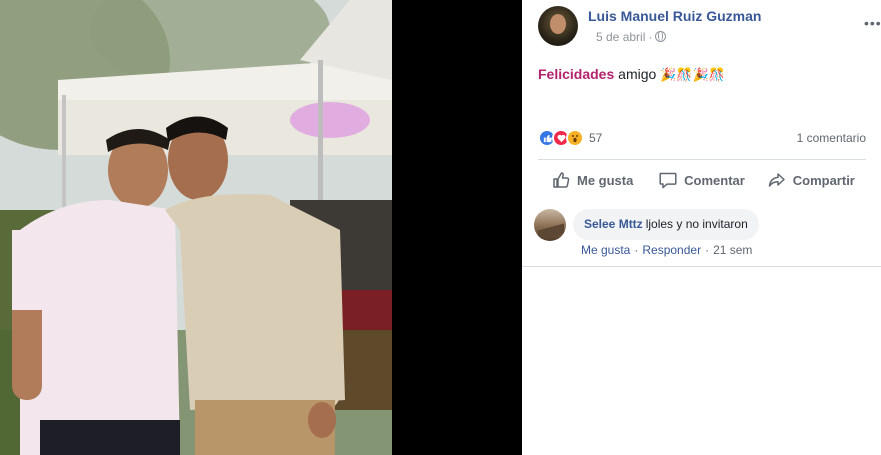 The image size is (881, 455). What do you see at coordinates (831, 138) in the screenshot?
I see `comments-count-link: 1 comentario` at bounding box center [831, 138].